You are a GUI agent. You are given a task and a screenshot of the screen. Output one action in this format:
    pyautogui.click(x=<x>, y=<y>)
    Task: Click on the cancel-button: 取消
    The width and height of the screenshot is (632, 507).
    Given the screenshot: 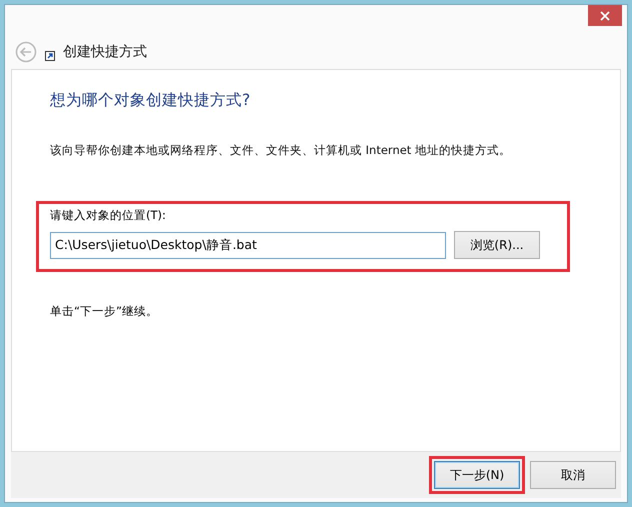 What is the action you would take?
    pyautogui.click(x=573, y=475)
    